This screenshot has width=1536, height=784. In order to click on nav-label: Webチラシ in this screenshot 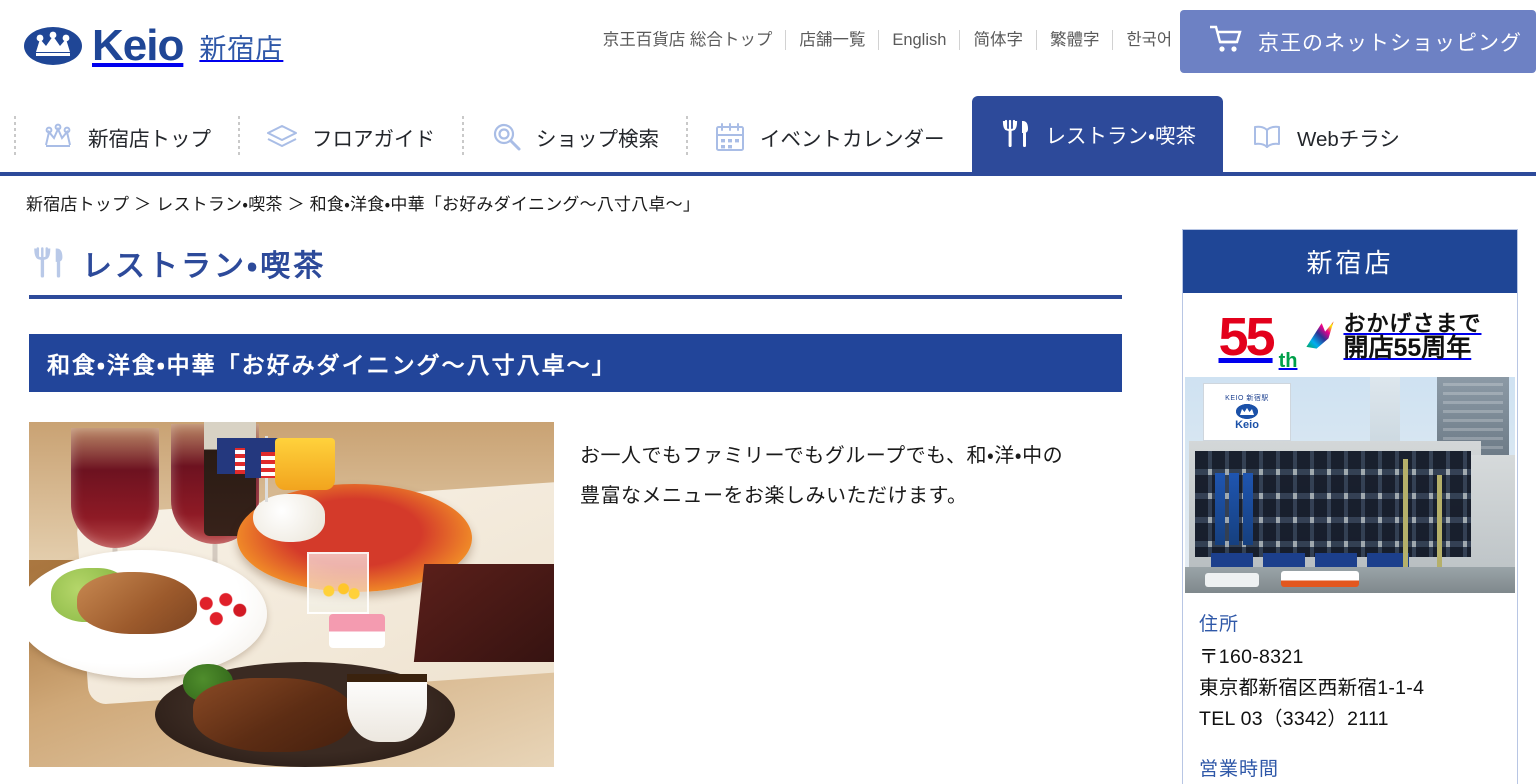, I will do `click(1348, 139)`.